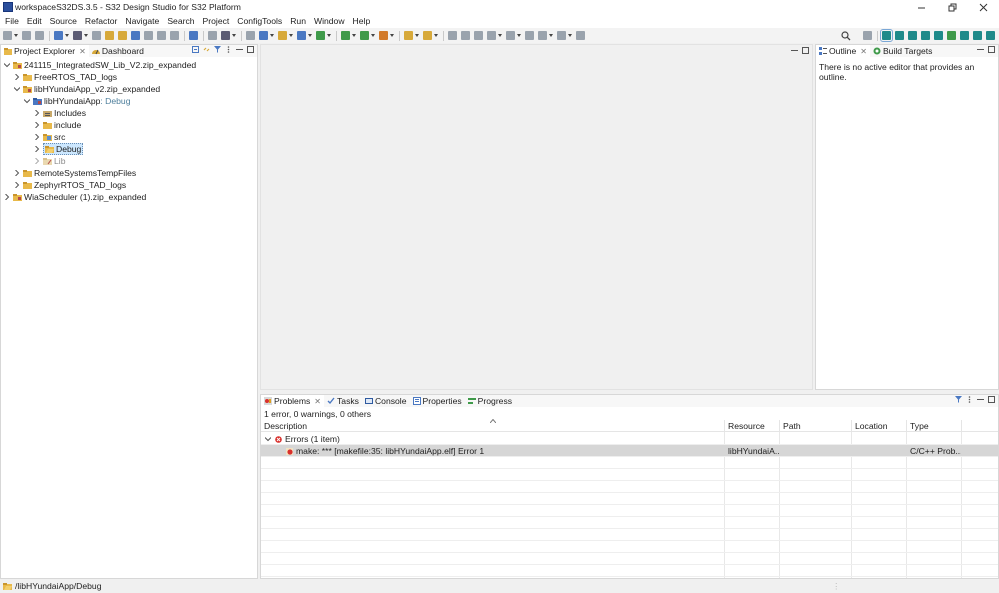  What do you see at coordinates (86, 89) in the screenshot?
I see `tree-item-libhyundaiapp-zip: libHYundaiApp_v2.zip_expanded` at bounding box center [86, 89].